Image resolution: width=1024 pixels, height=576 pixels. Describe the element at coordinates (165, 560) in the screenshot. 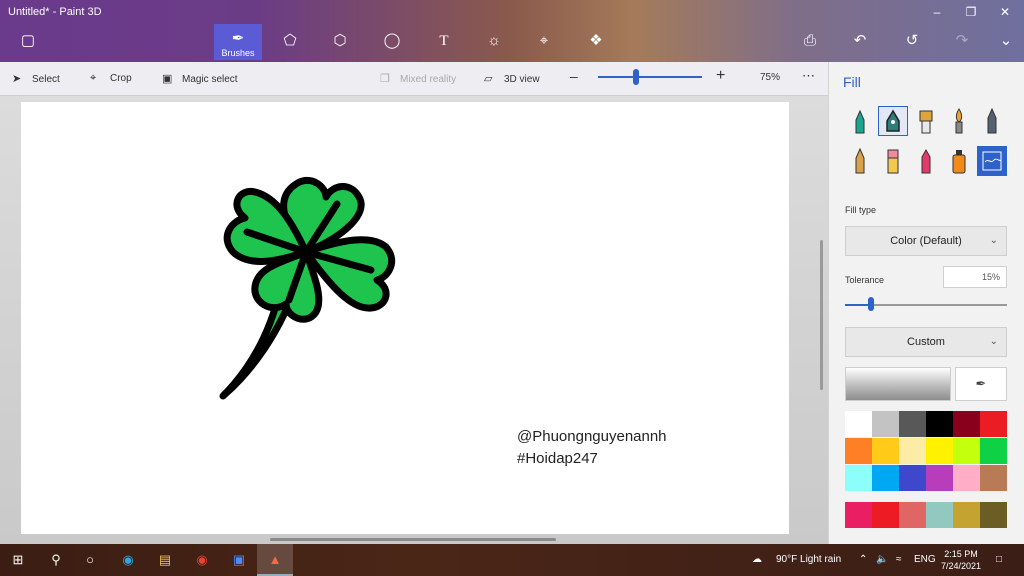

I see `file-explorer-icon: ▤` at that location.